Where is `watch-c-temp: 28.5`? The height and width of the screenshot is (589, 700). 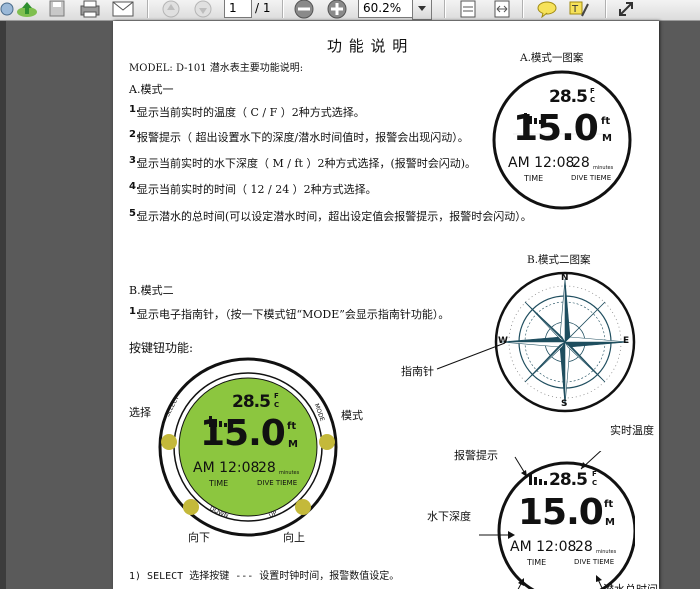
watch-c-temp: 28.5 is located at coordinates (568, 480).